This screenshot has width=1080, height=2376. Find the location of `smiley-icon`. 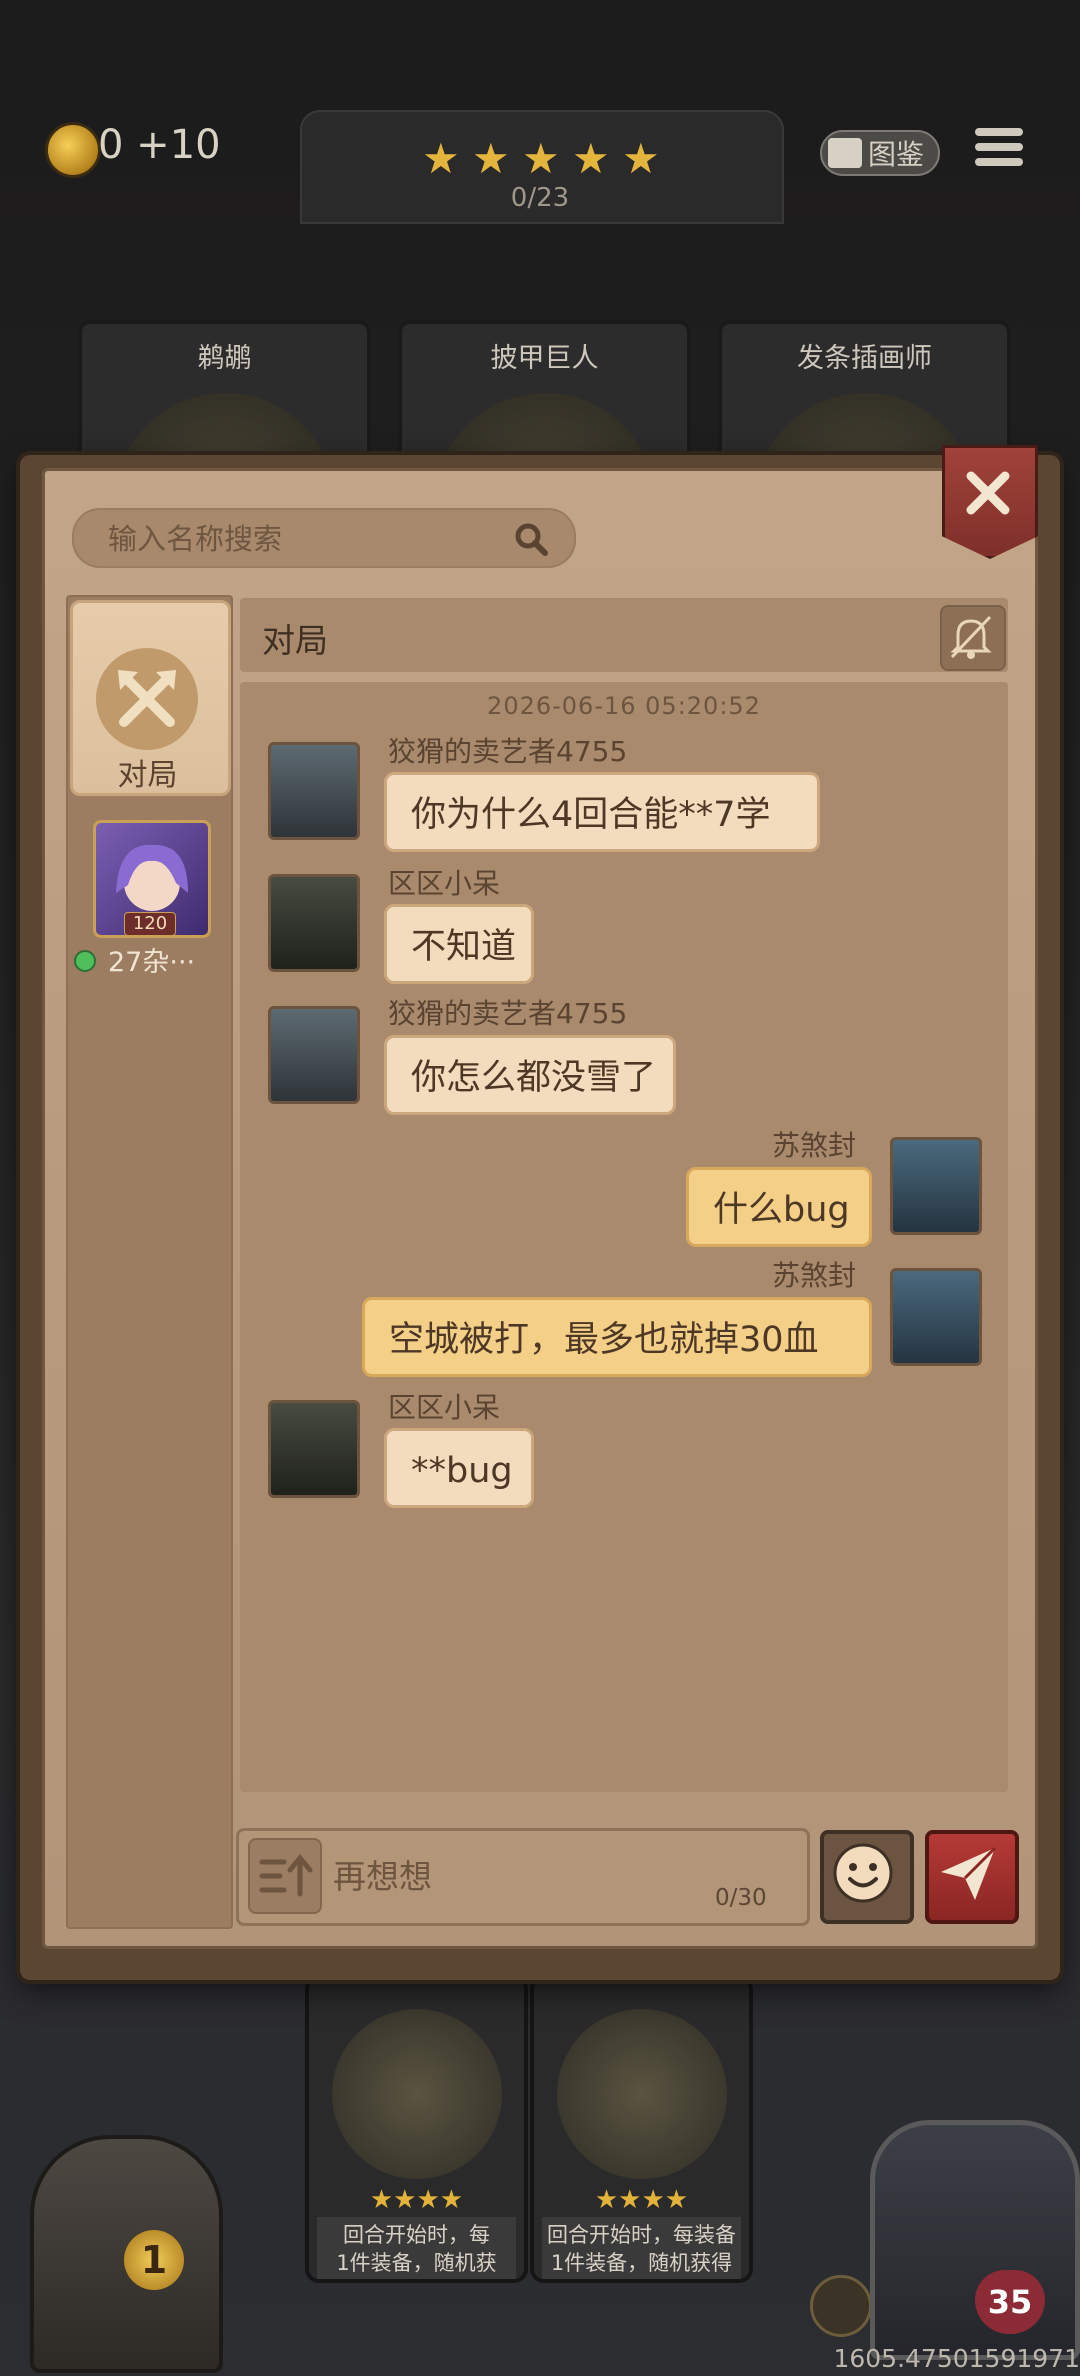

smiley-icon is located at coordinates (863, 1873).